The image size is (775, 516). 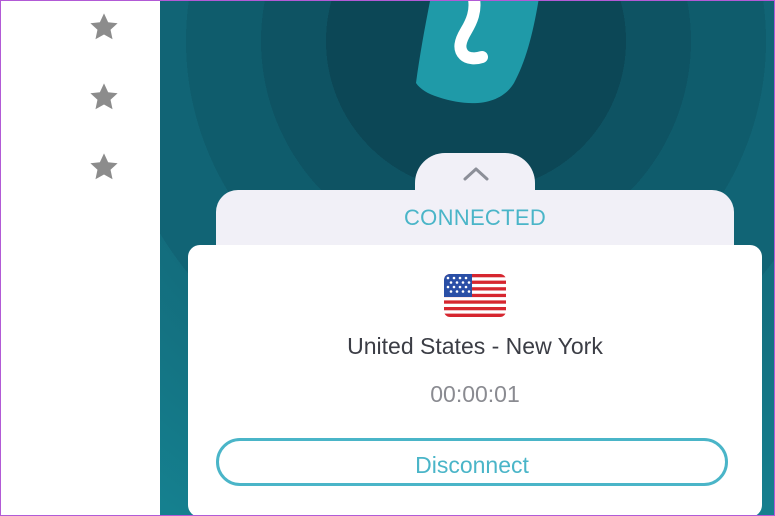 I want to click on us-flag-icon, so click(x=475, y=295).